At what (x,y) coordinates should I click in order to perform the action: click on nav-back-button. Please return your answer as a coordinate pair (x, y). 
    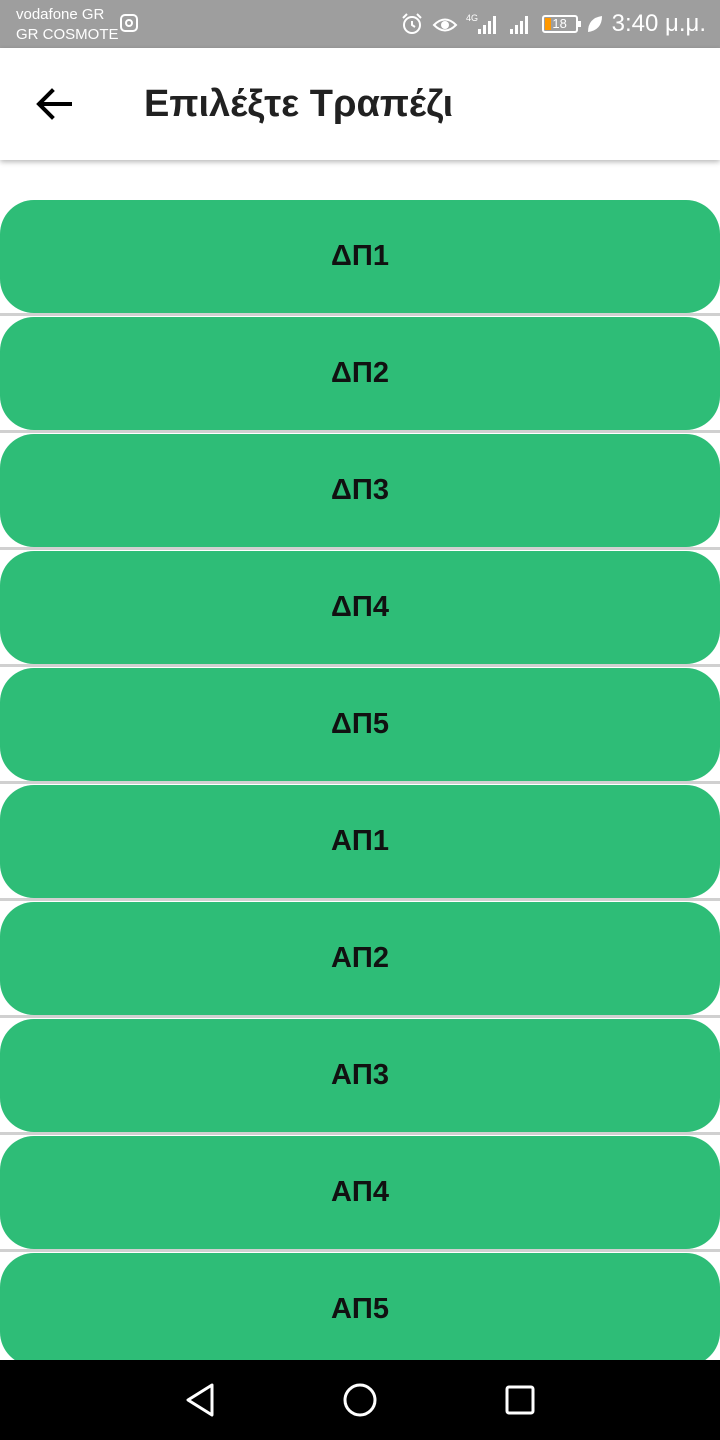
    Looking at the image, I should click on (200, 1400).